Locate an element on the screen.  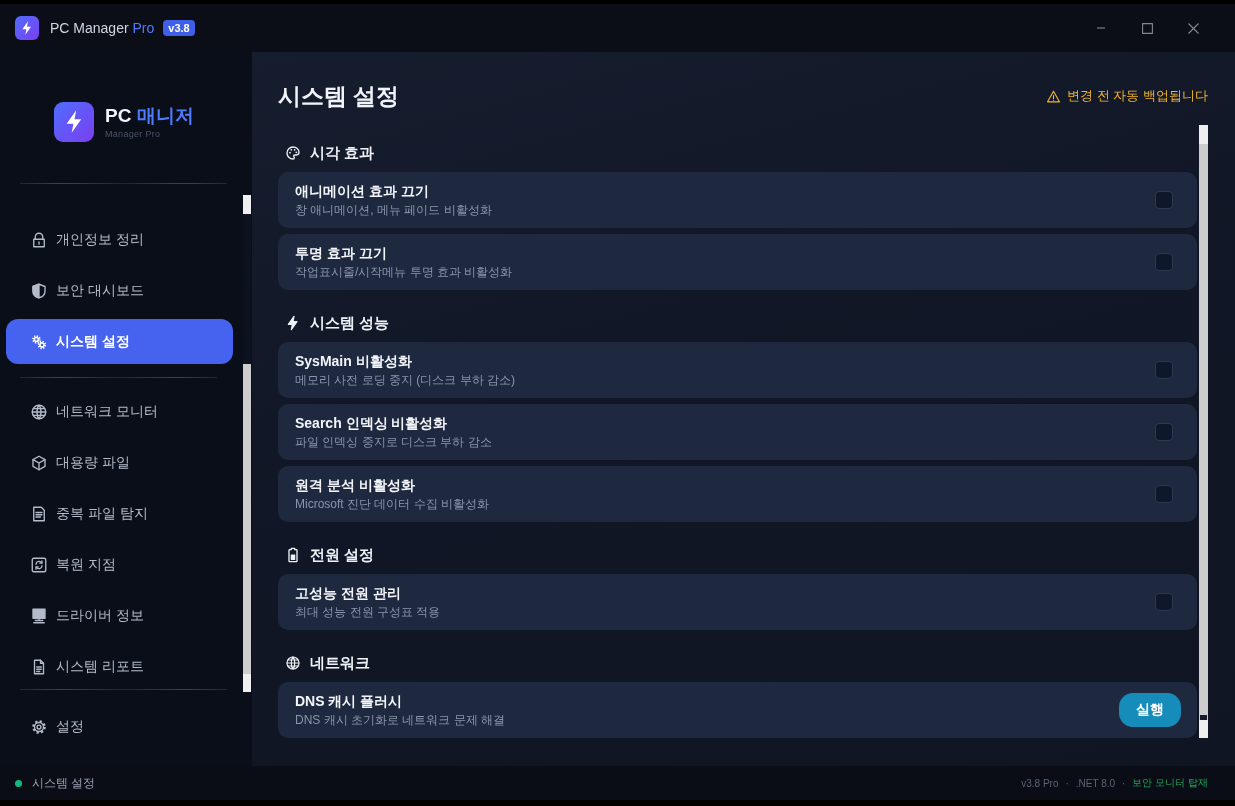
refresh-icon is located at coordinates (39, 564).